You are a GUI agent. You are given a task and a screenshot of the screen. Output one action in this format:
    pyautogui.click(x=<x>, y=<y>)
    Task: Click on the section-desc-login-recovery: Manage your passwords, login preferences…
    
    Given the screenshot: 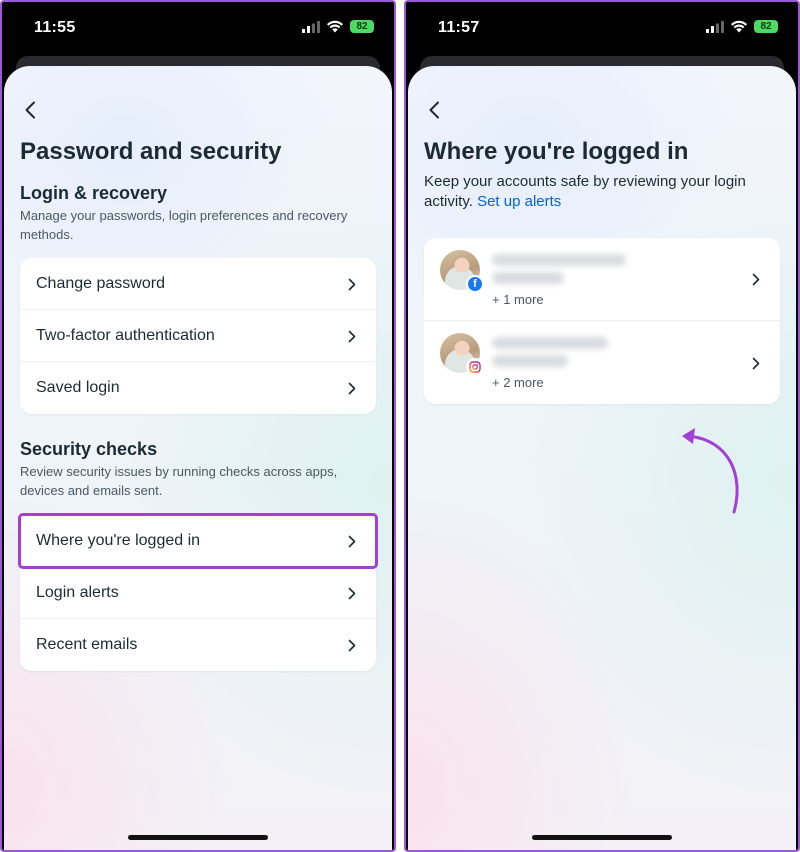 What is the action you would take?
    pyautogui.click(x=184, y=225)
    